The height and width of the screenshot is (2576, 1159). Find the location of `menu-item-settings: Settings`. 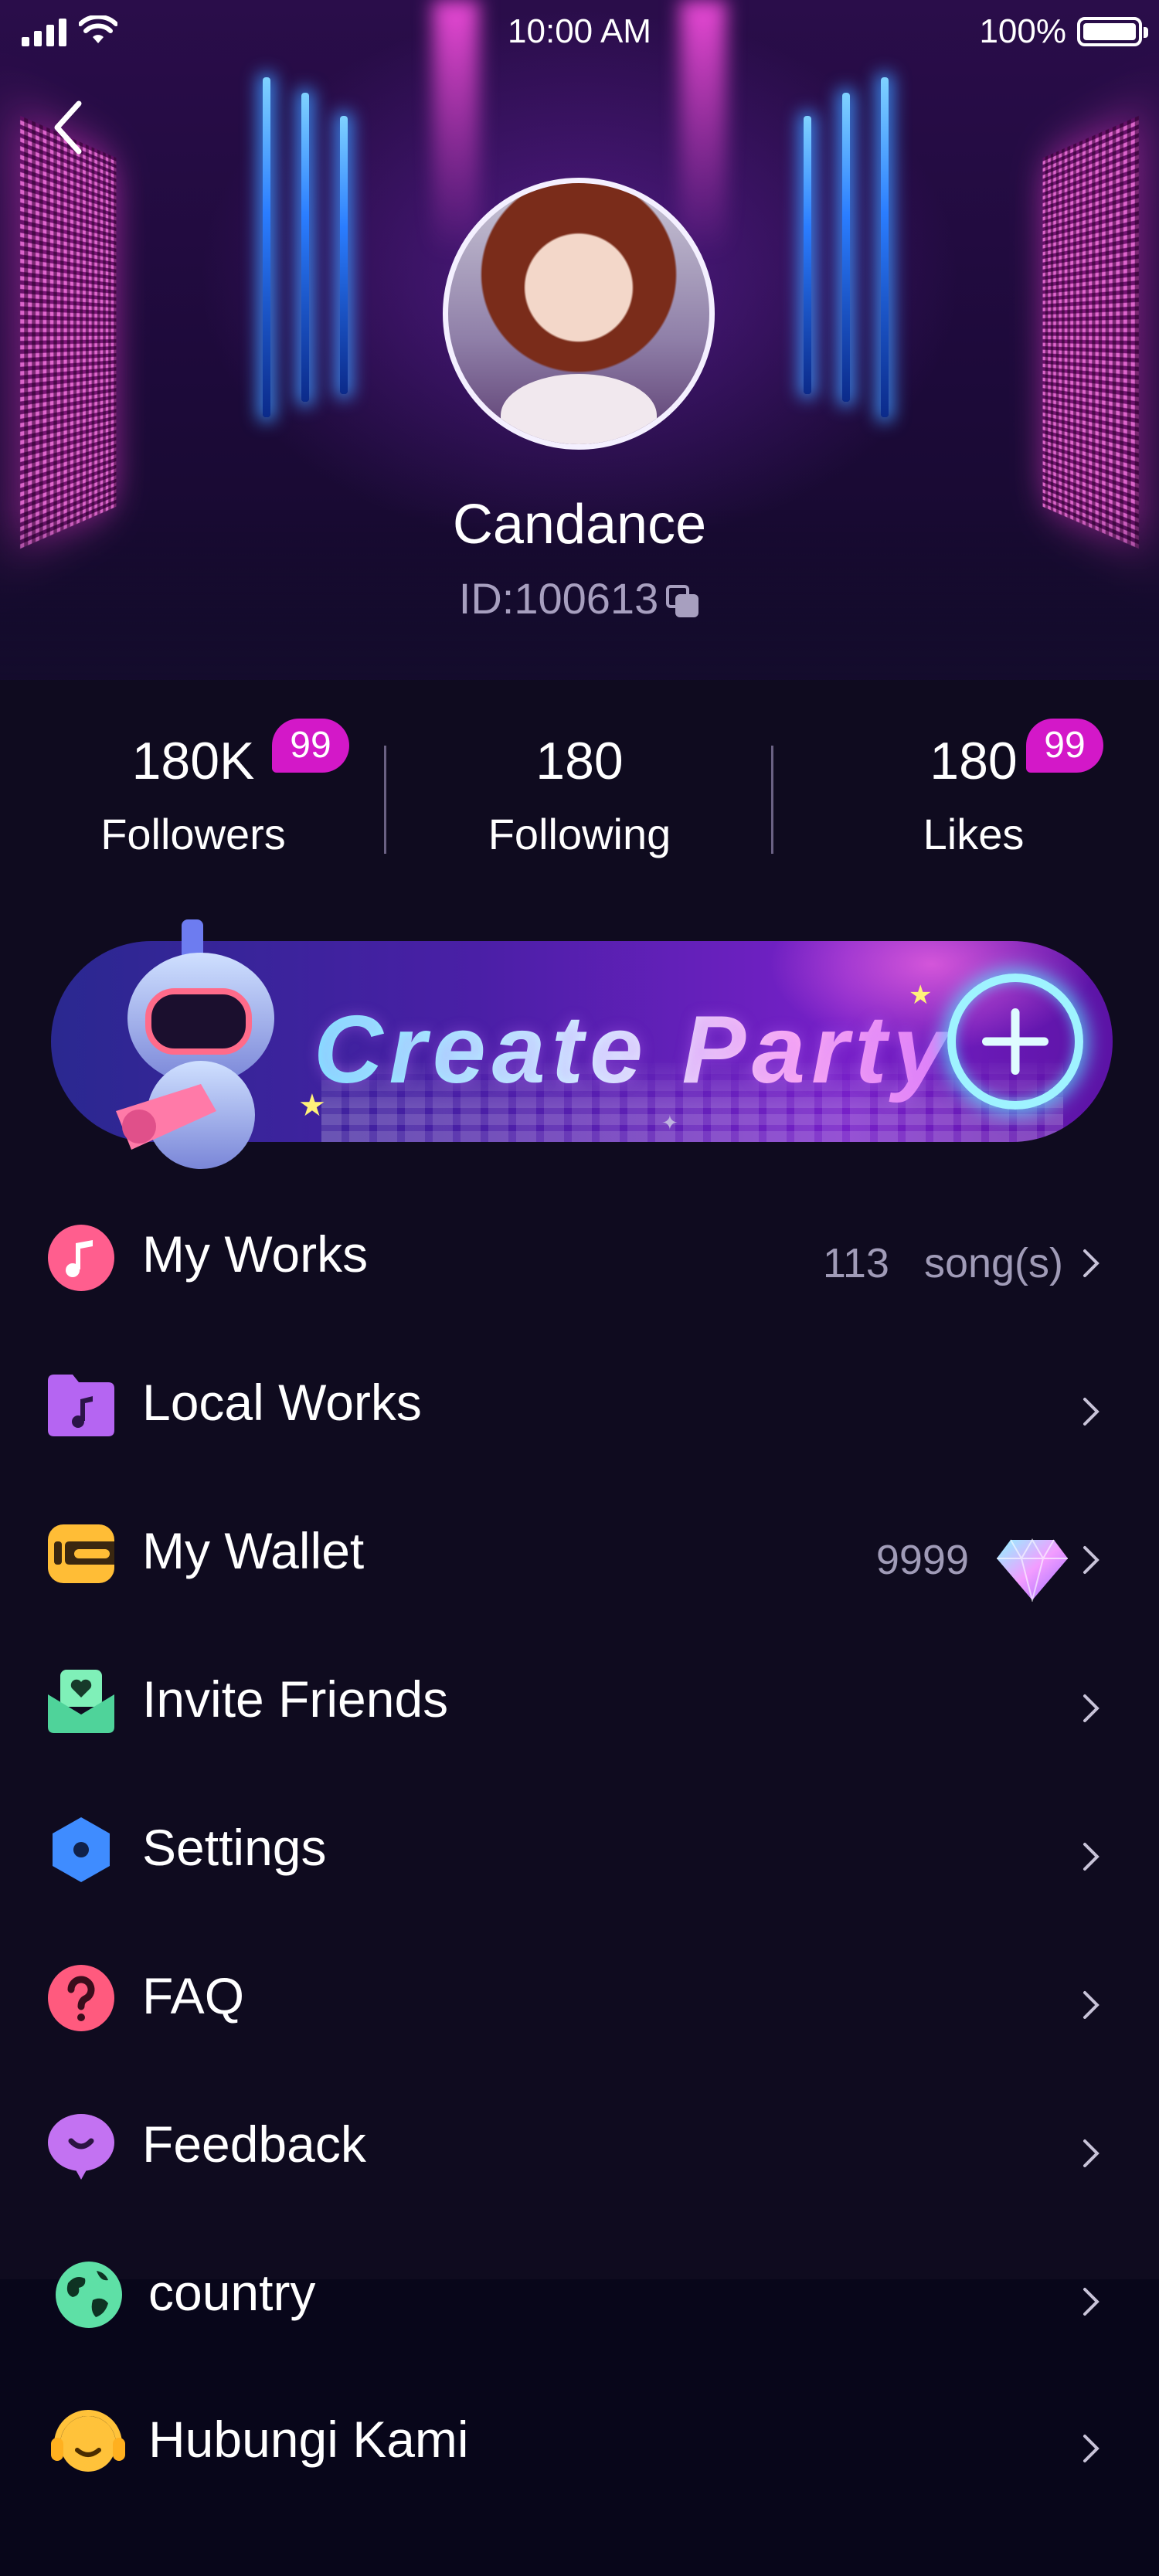

menu-item-settings: Settings is located at coordinates (579, 1841).